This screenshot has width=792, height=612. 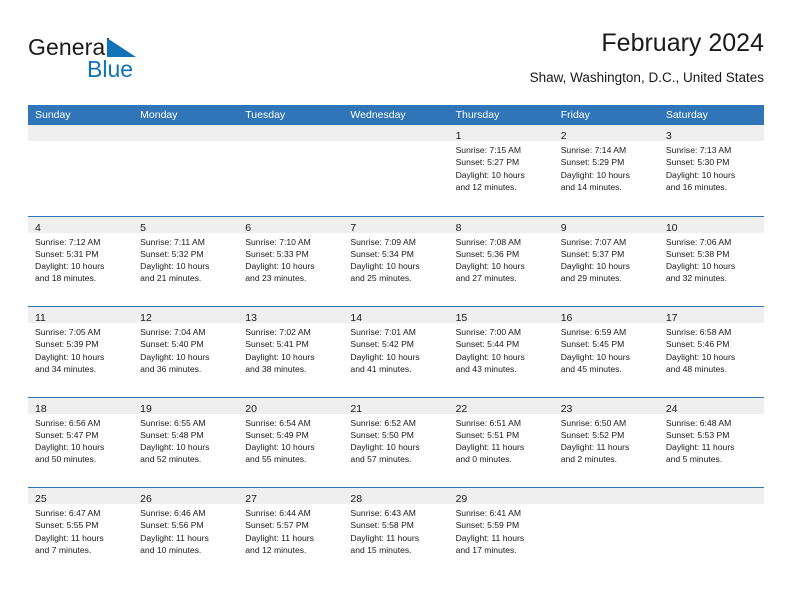 What do you see at coordinates (173, 513) in the screenshot?
I see `sunrise-text: Sunrise: 6:46 AM` at bounding box center [173, 513].